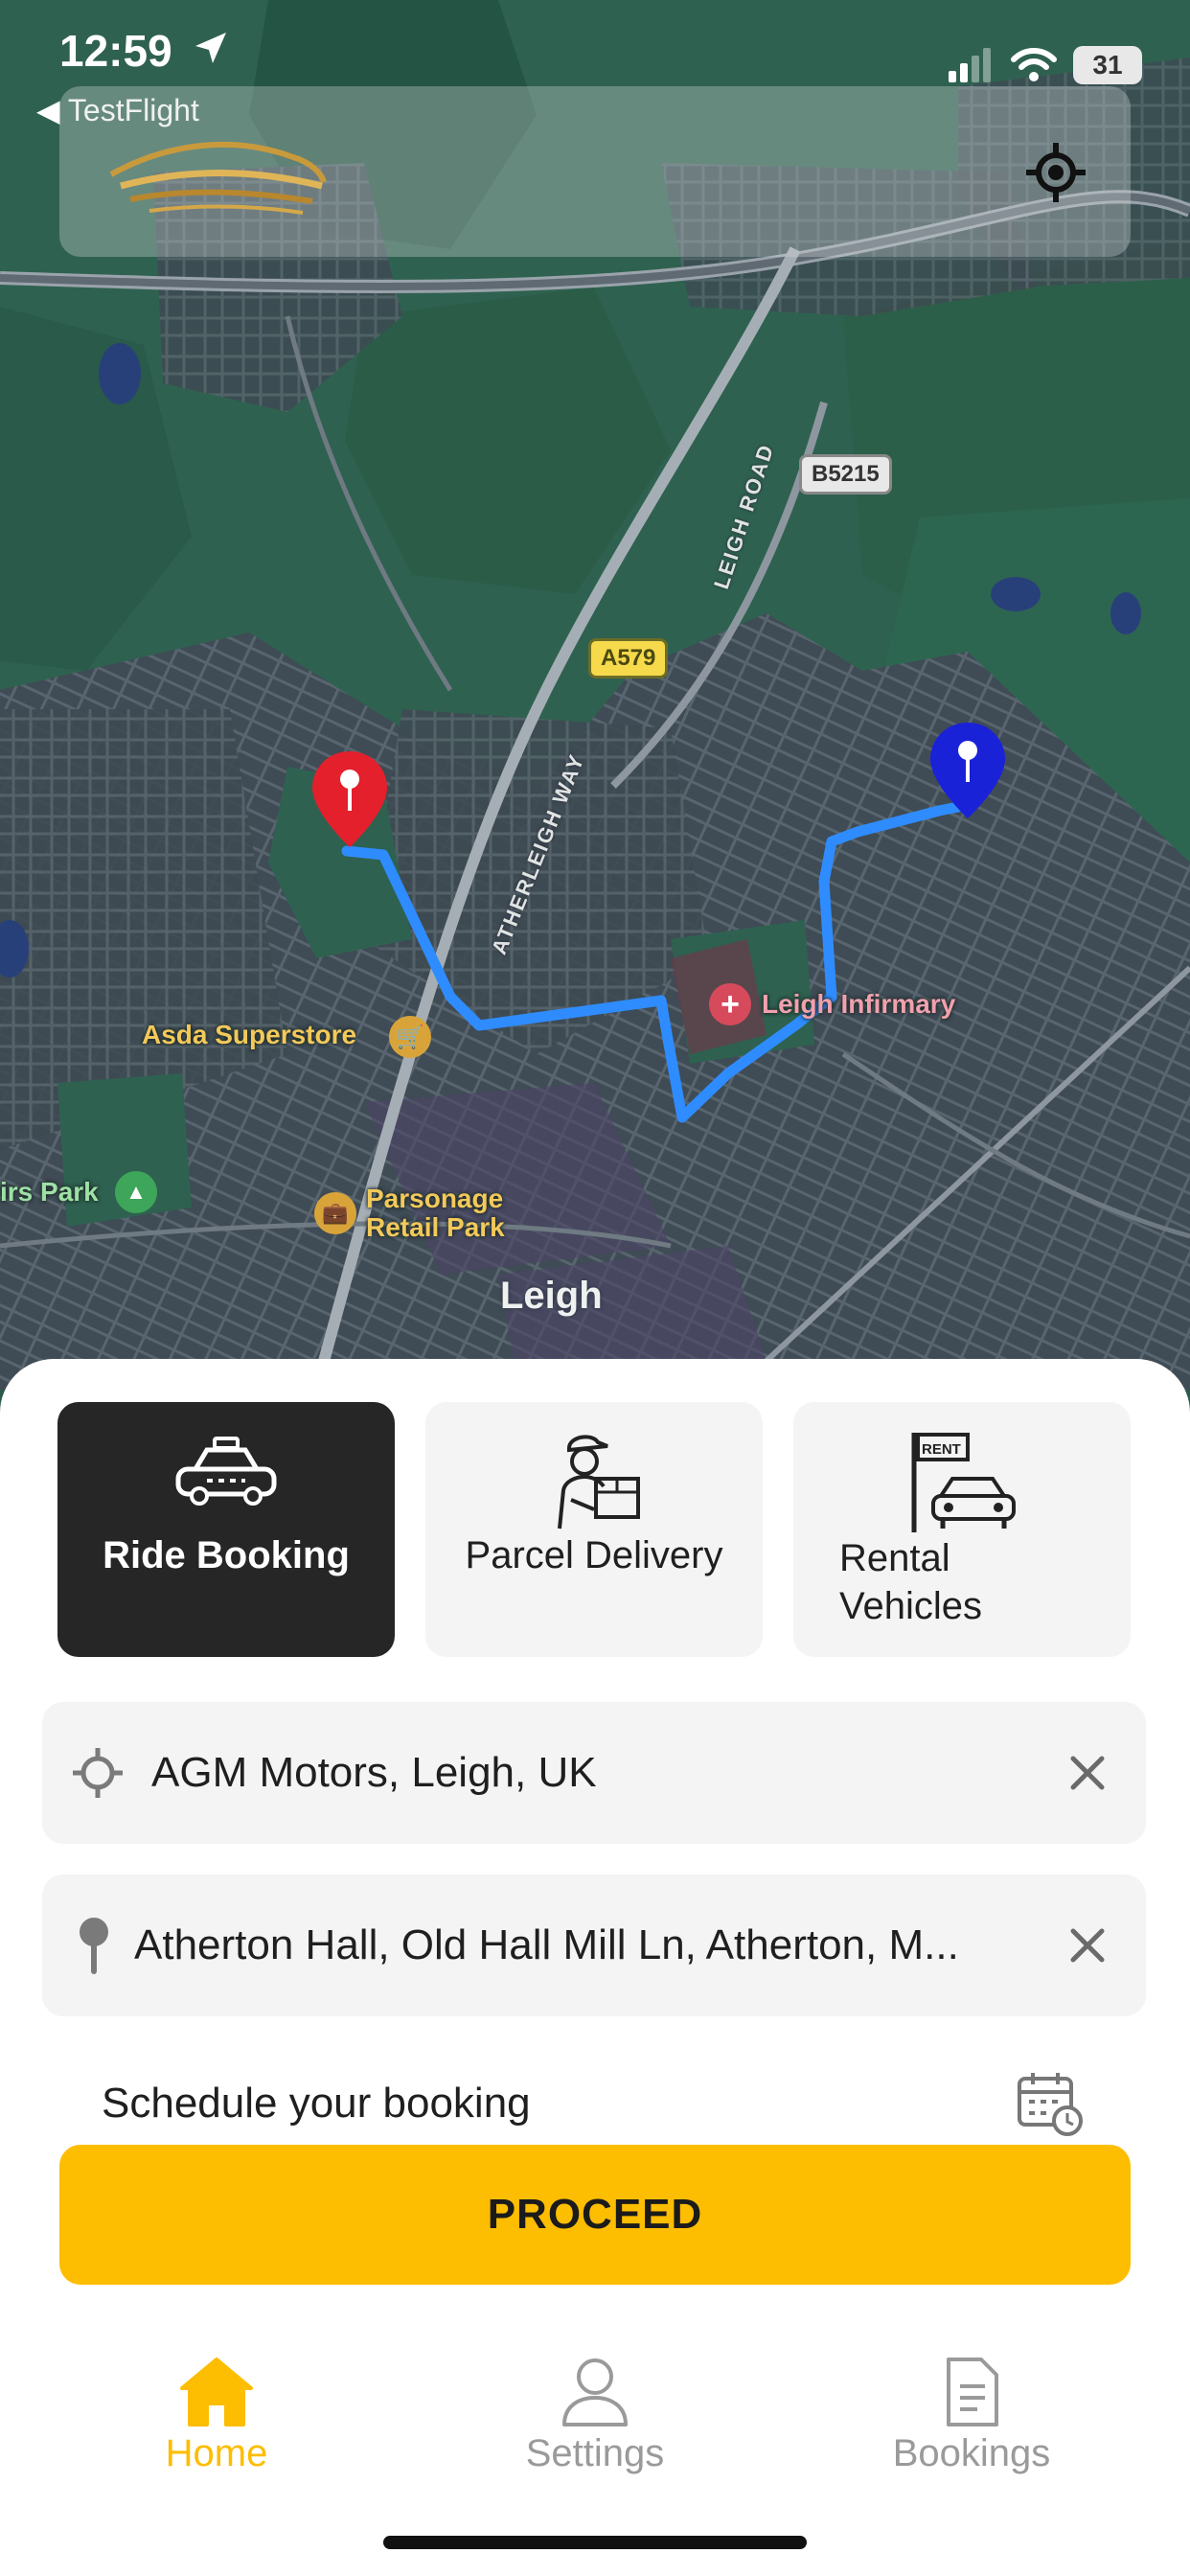  What do you see at coordinates (218, 178) in the screenshot?
I see `brand-logo-icon` at bounding box center [218, 178].